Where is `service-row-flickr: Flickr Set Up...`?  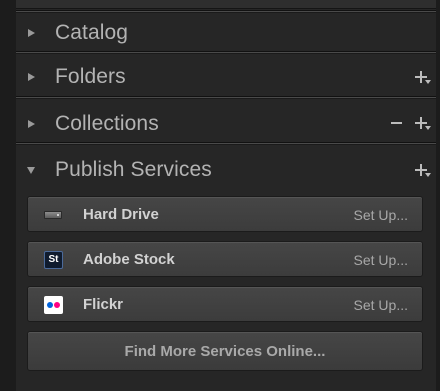
service-row-flickr: Flickr Set Up... is located at coordinates (225, 304).